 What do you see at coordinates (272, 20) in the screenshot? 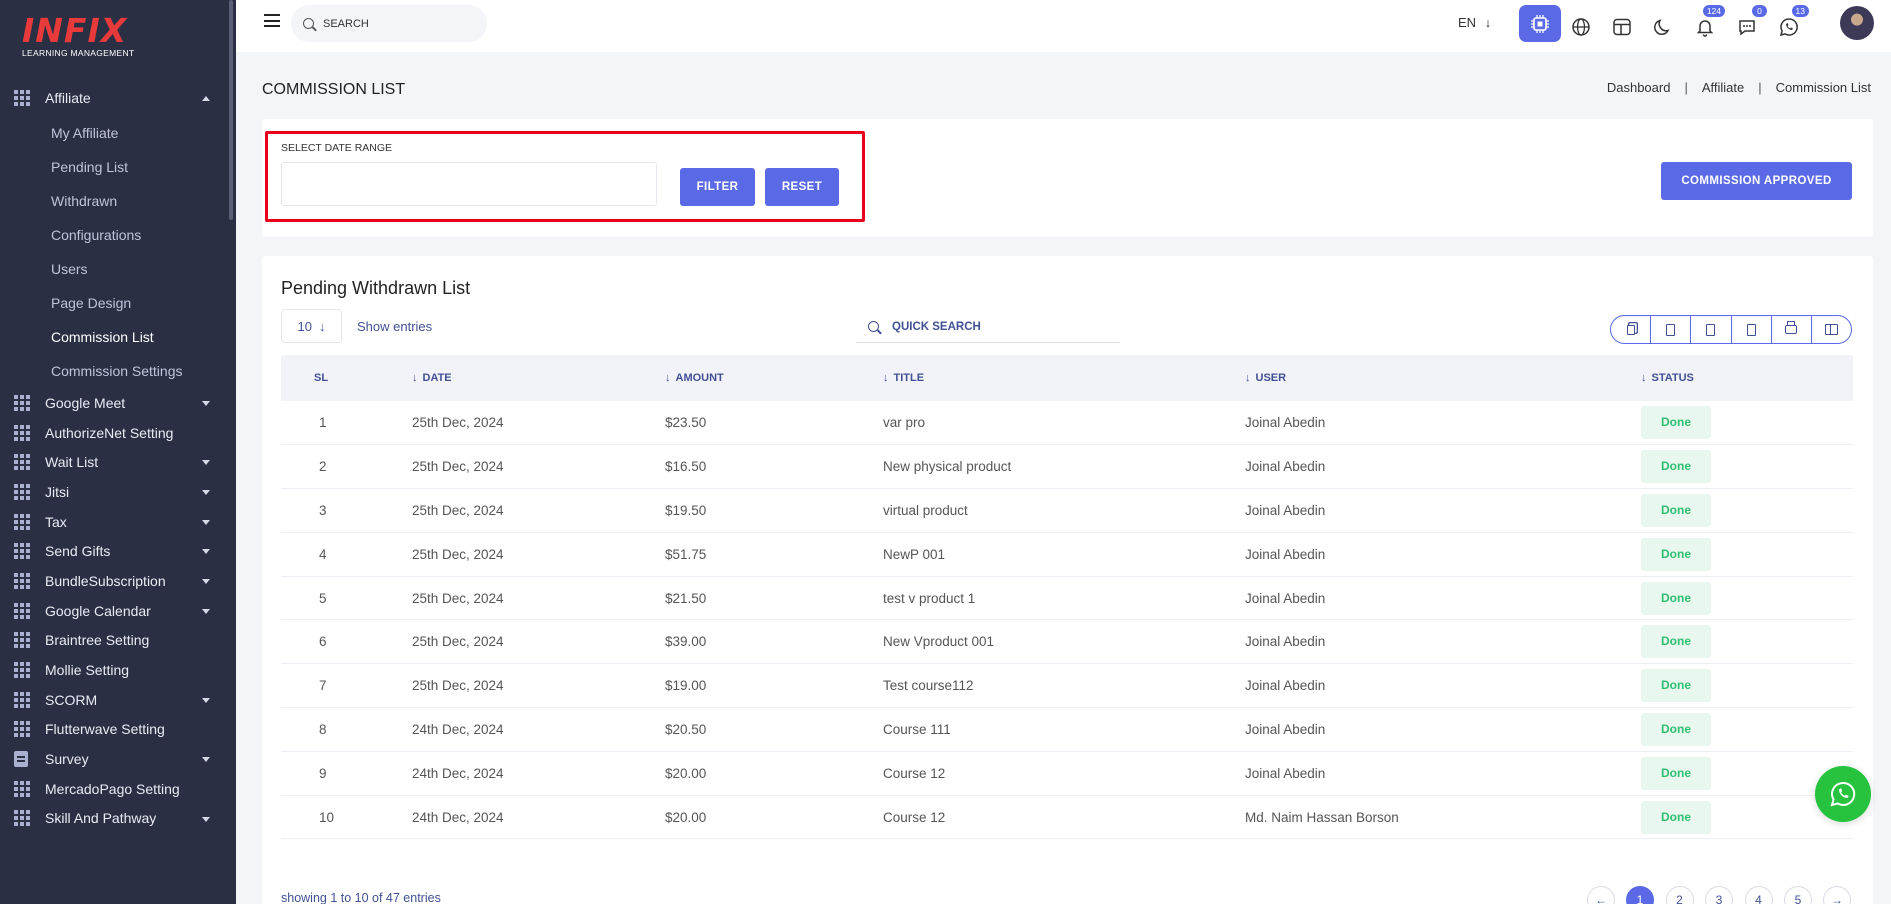
I see `hamburger-icon` at bounding box center [272, 20].